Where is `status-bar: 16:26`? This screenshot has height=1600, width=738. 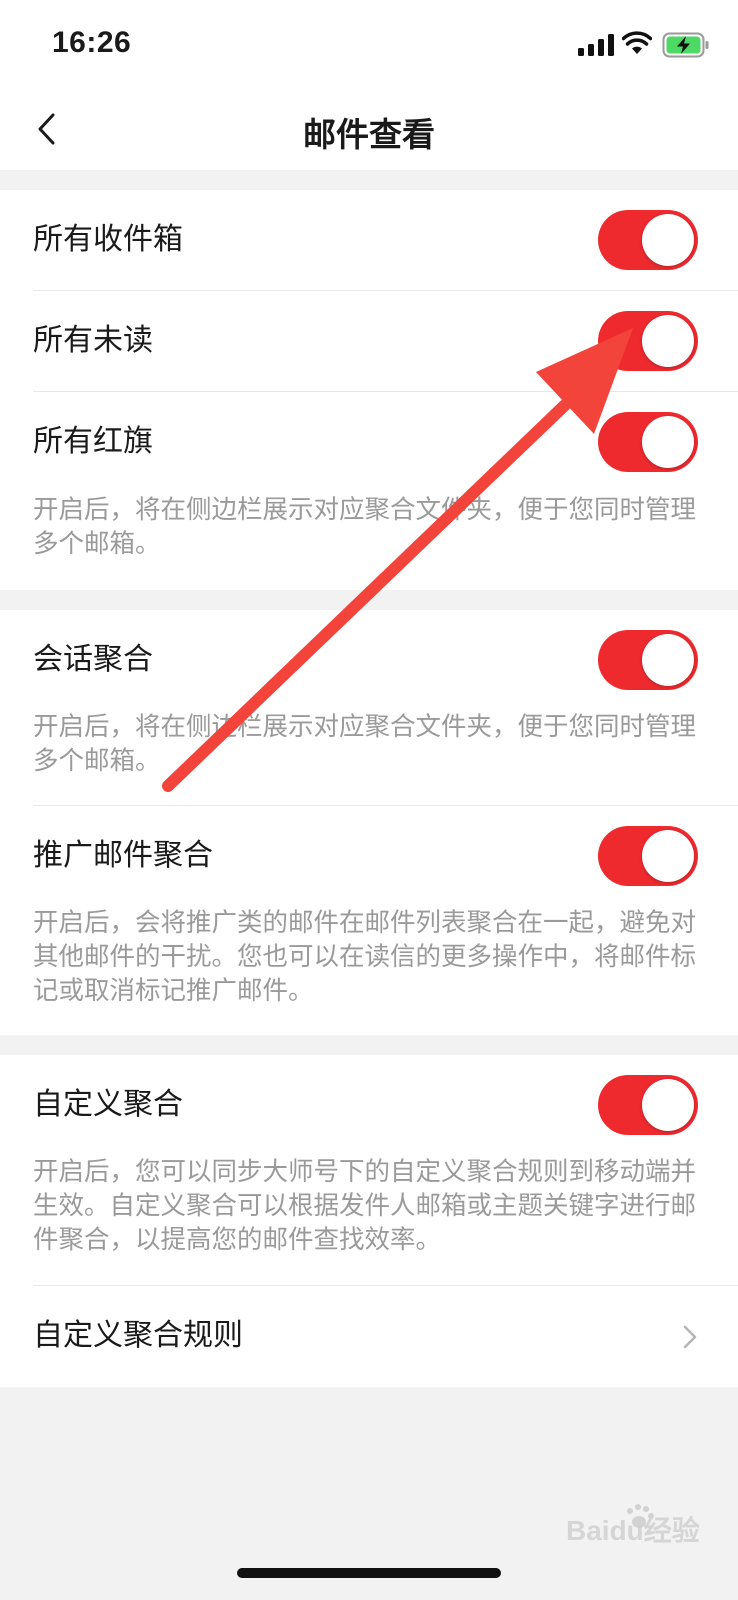
status-bar: 16:26 is located at coordinates (369, 44).